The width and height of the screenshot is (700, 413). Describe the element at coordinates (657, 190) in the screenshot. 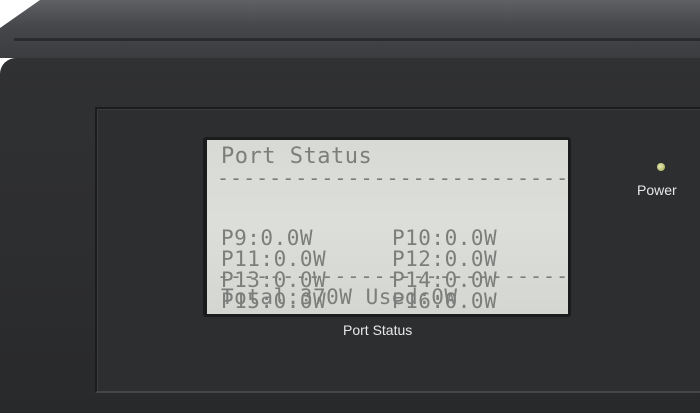

I see `power-label: Power` at that location.